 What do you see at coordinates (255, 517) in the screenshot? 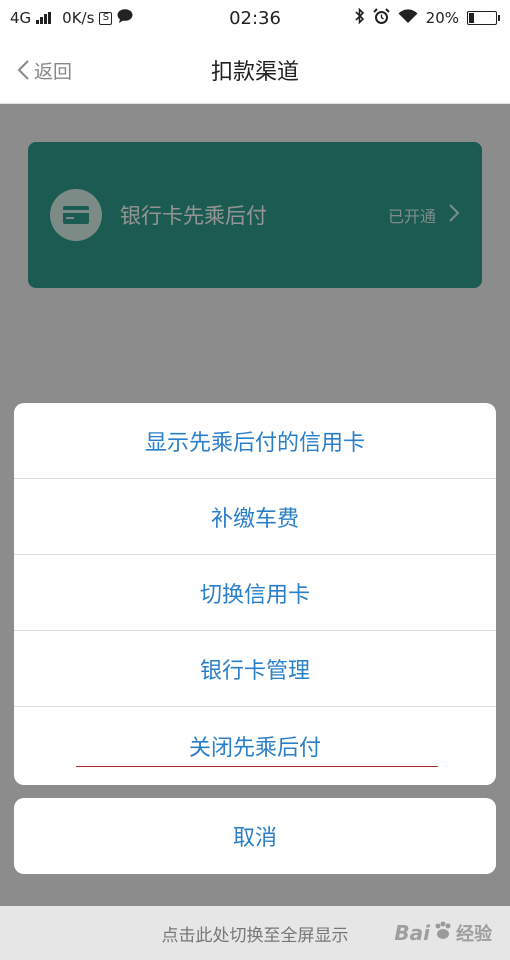
I see `action-pay-fare: 补缴车费` at bounding box center [255, 517].